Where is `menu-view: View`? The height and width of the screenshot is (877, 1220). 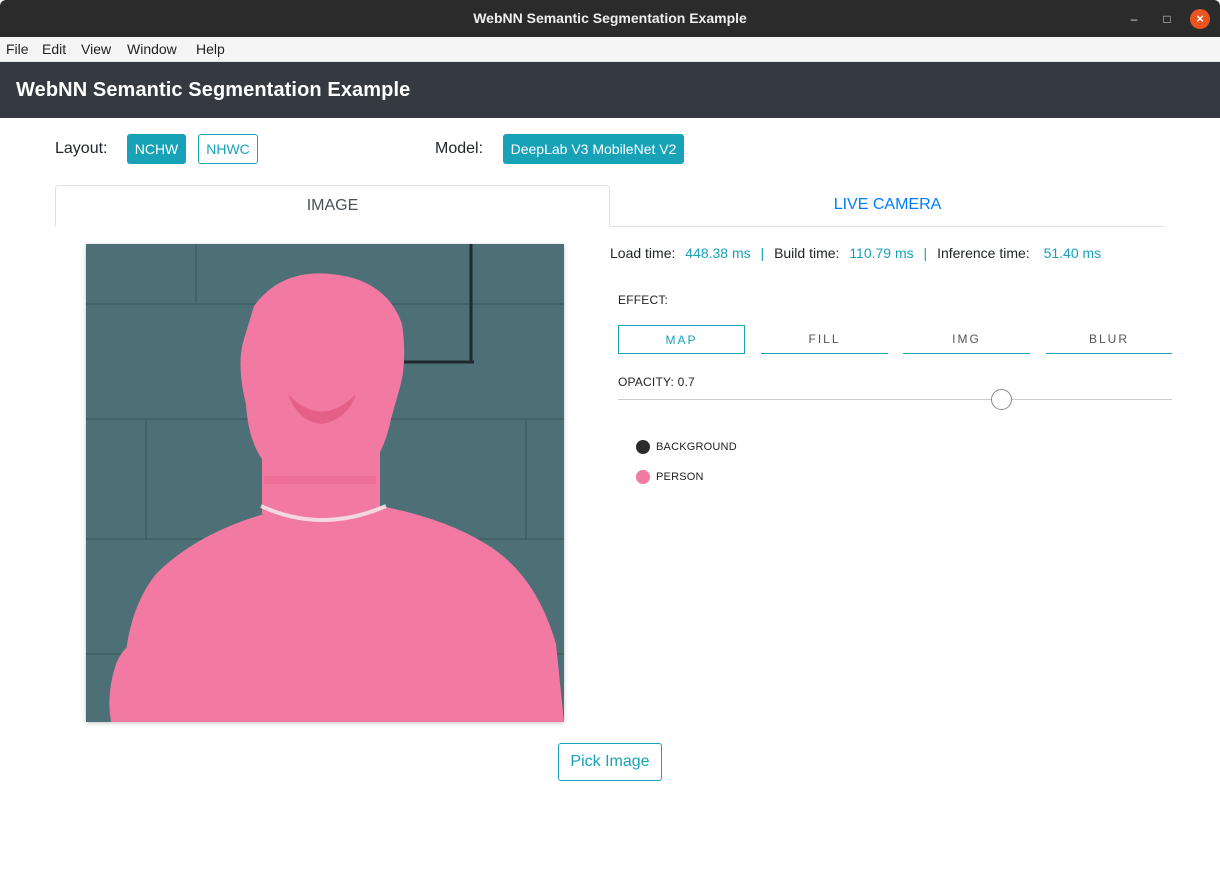
menu-view: View is located at coordinates (96, 49).